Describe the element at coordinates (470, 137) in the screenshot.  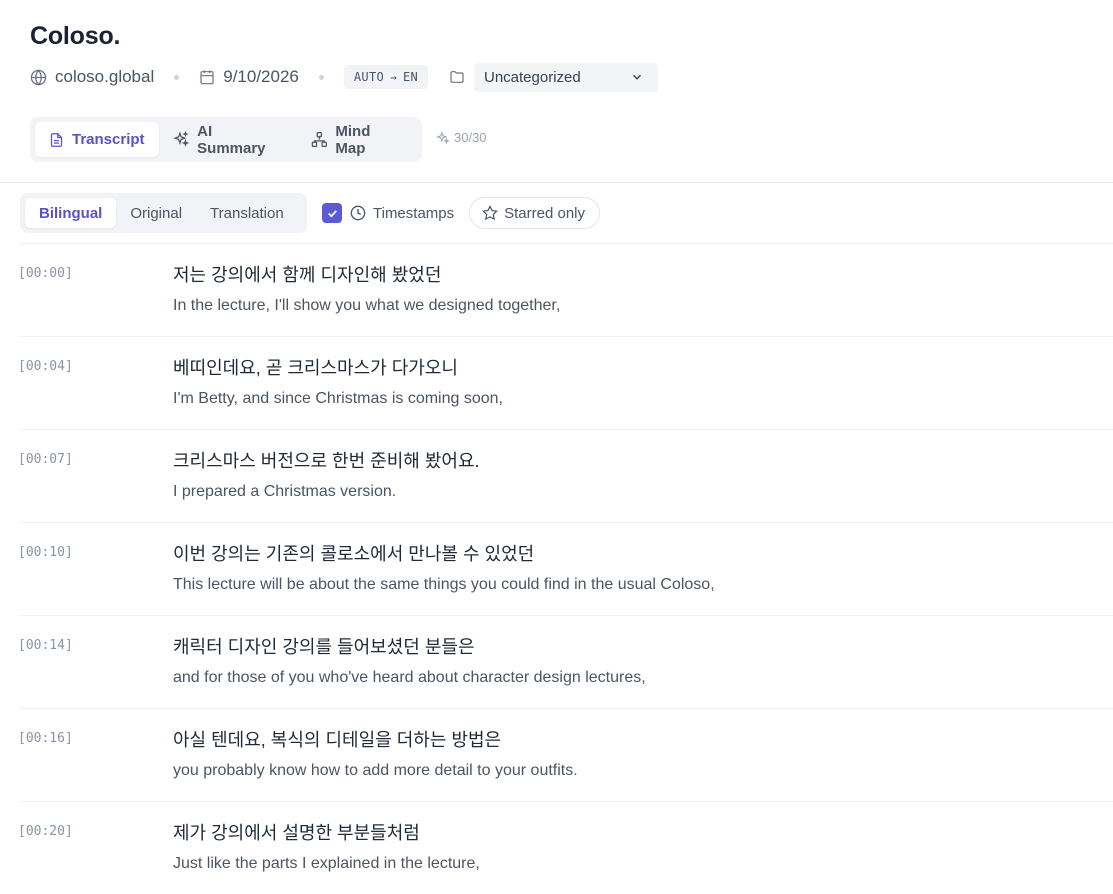
I see `quota-text: 30/30` at that location.